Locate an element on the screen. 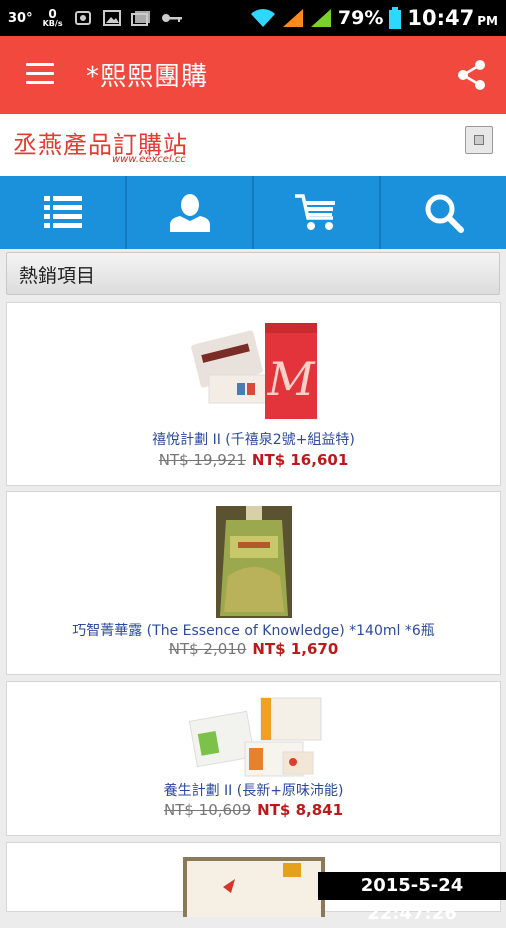 This screenshot has width=506, height=928. product-image: M is located at coordinates (254, 371).